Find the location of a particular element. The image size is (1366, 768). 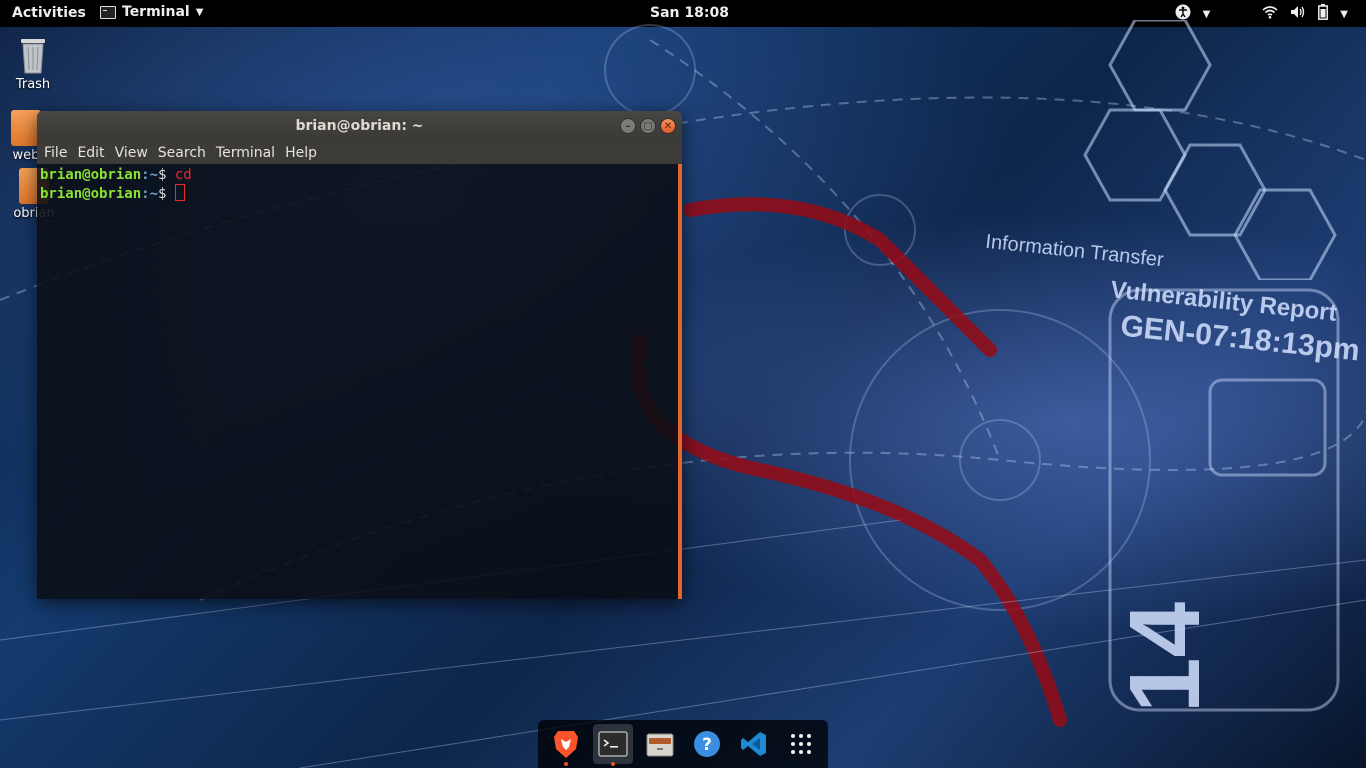

desktop-icon-label: web is located at coordinates (26, 155).